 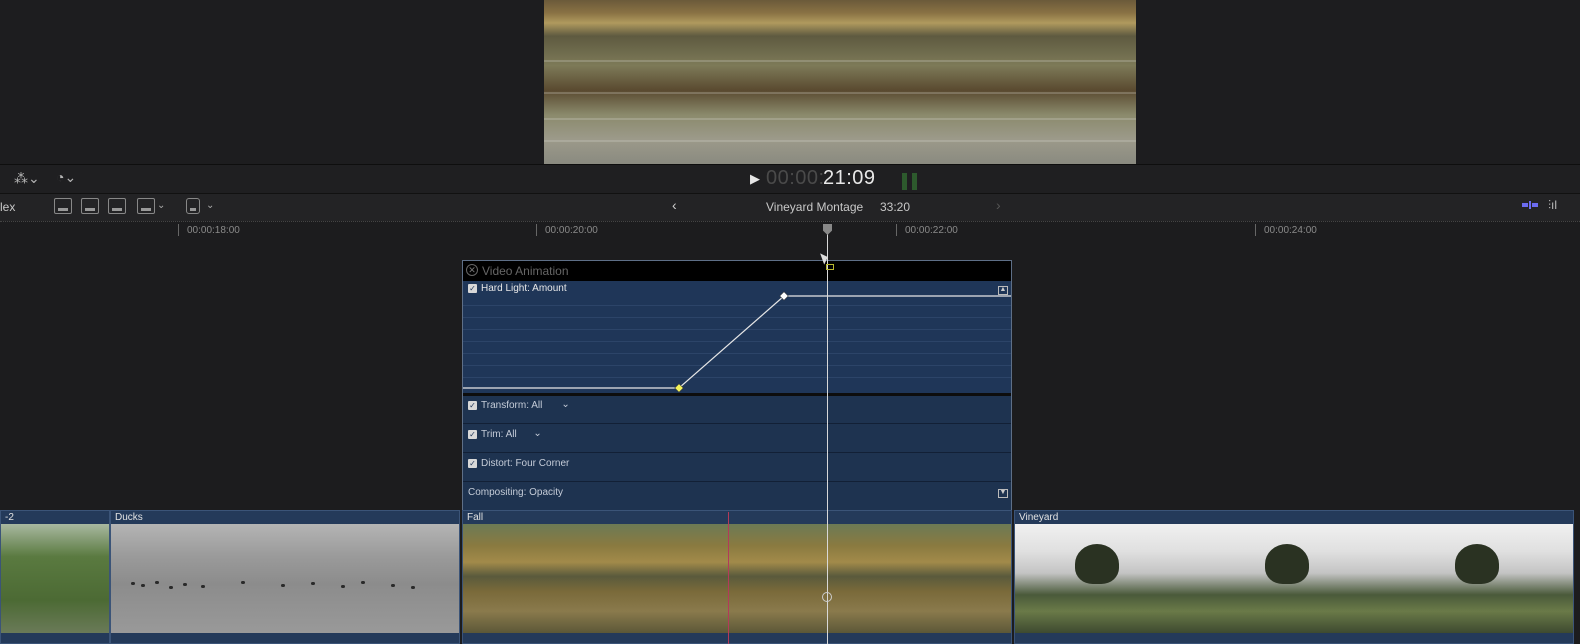 I want to click on clip-vineyard: Vineyard, so click(x=1294, y=577).